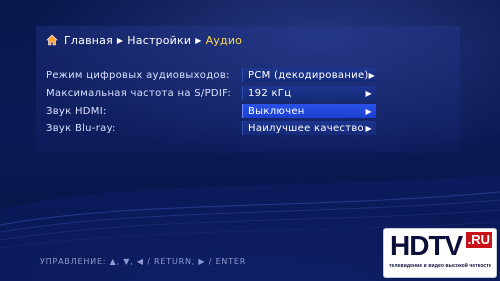  I want to click on setting-value-selector: Наилучшее качество ▶, so click(309, 128).